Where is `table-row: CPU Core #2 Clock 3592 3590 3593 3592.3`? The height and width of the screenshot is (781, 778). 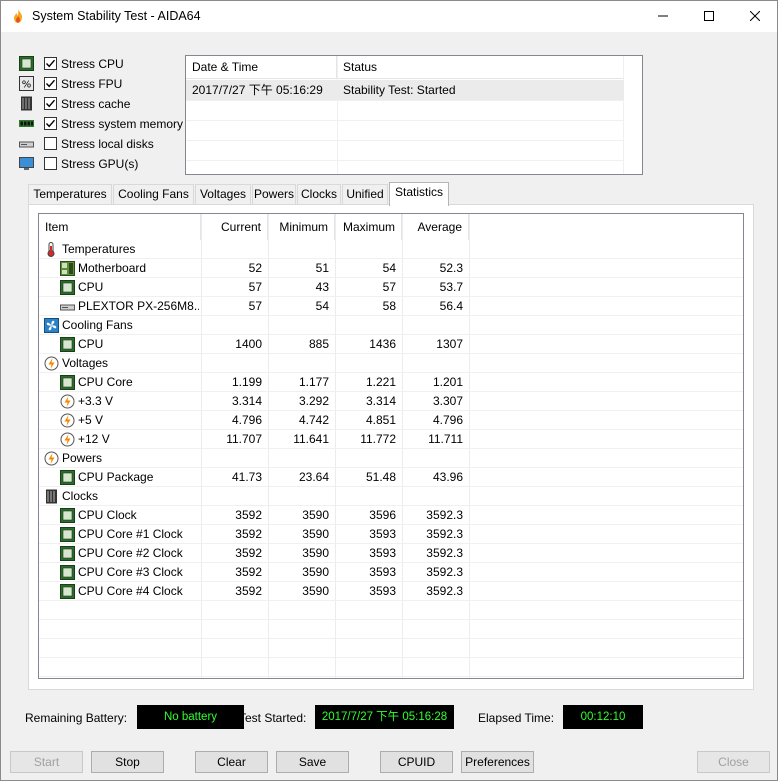
table-row: CPU Core #2 Clock 3592 3590 3593 3592.3 is located at coordinates (391, 553).